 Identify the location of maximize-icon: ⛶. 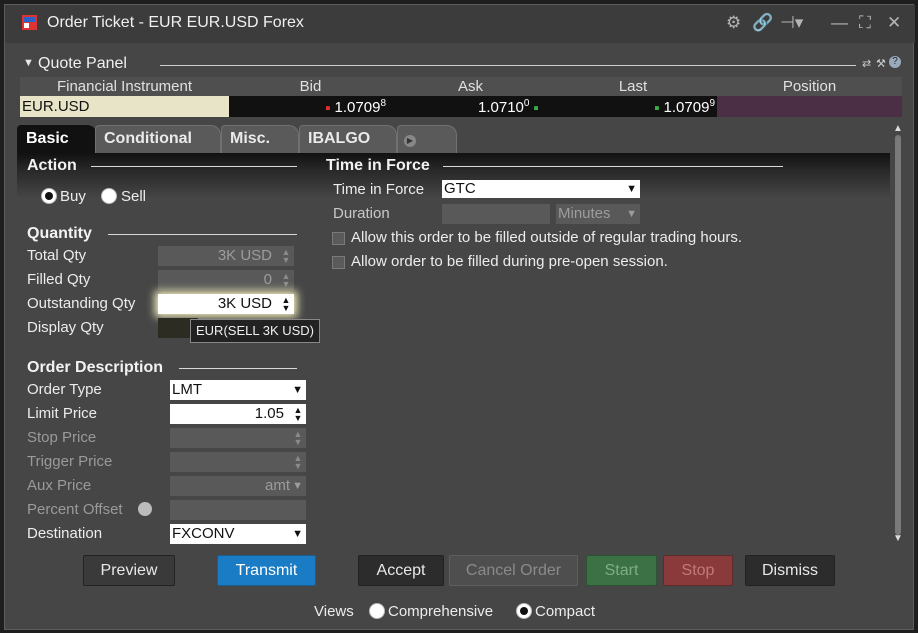
(865, 23).